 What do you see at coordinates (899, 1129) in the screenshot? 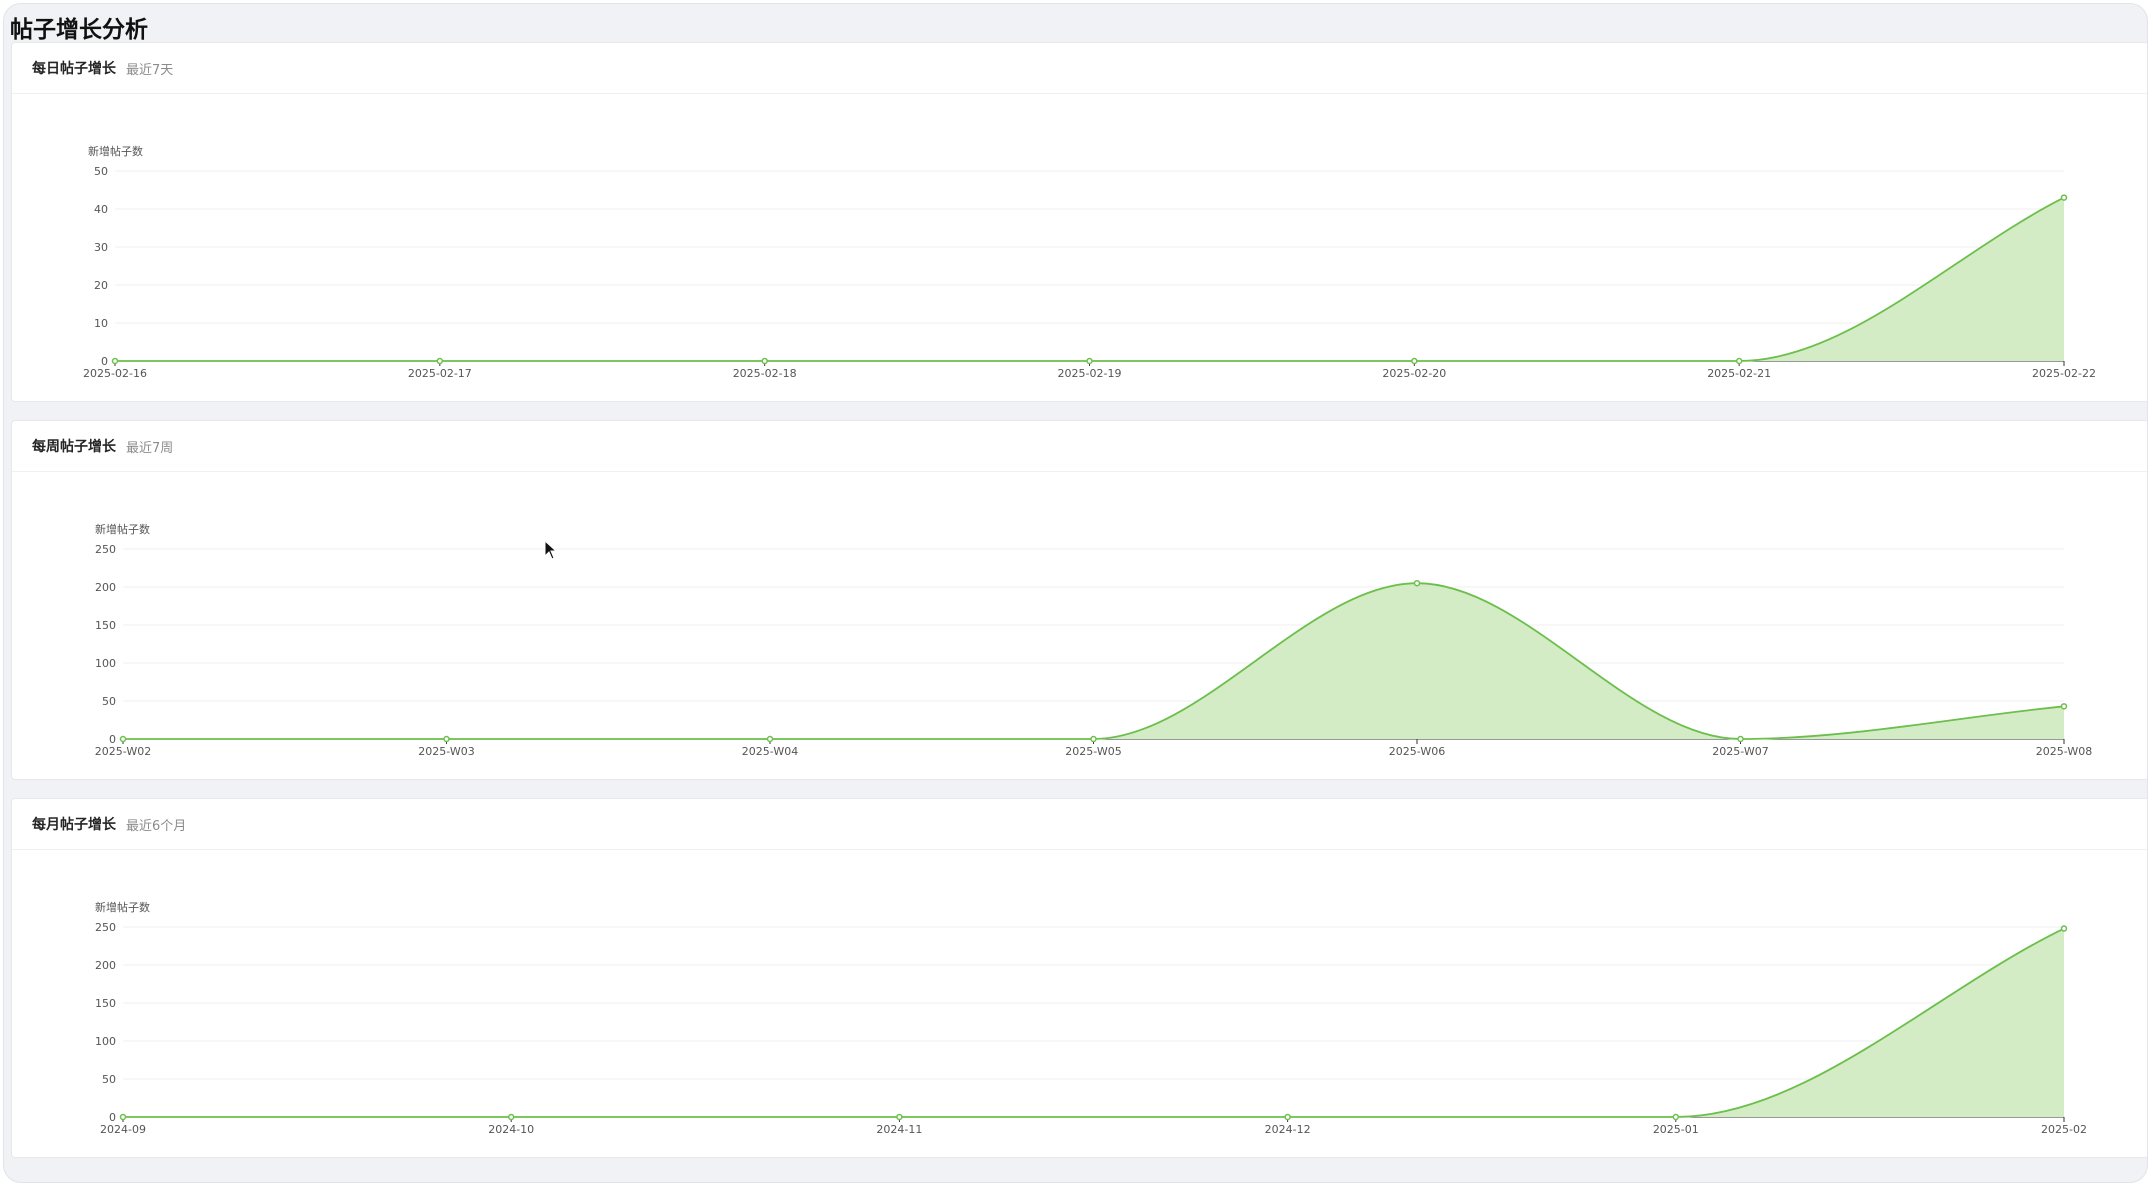
I see `x-tick-label: 2024-11` at bounding box center [899, 1129].